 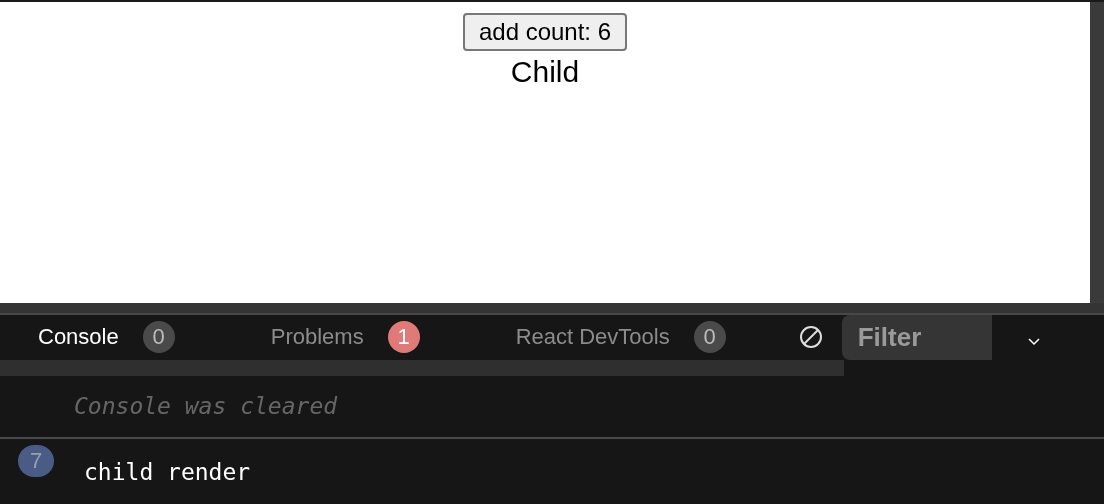 What do you see at coordinates (206, 406) in the screenshot?
I see `console-message: Console was cleared` at bounding box center [206, 406].